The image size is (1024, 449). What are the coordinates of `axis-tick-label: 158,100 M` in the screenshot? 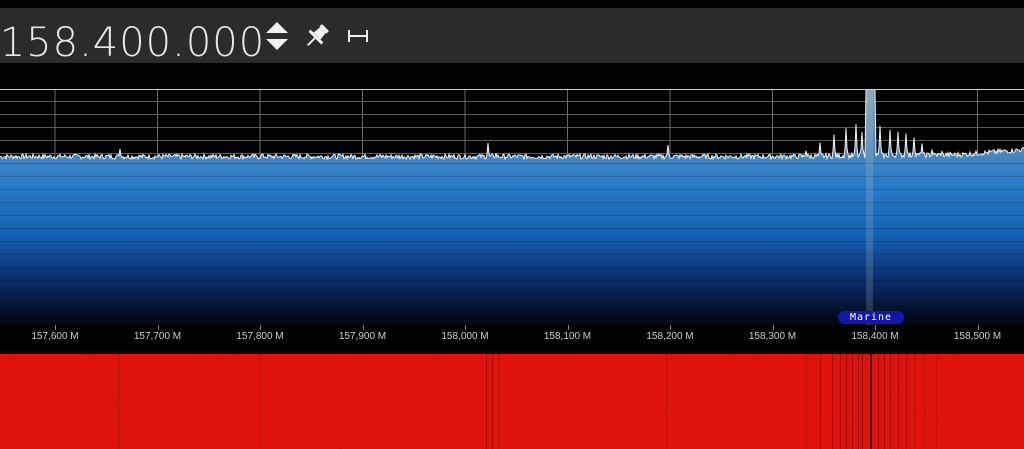 It's located at (567, 336).